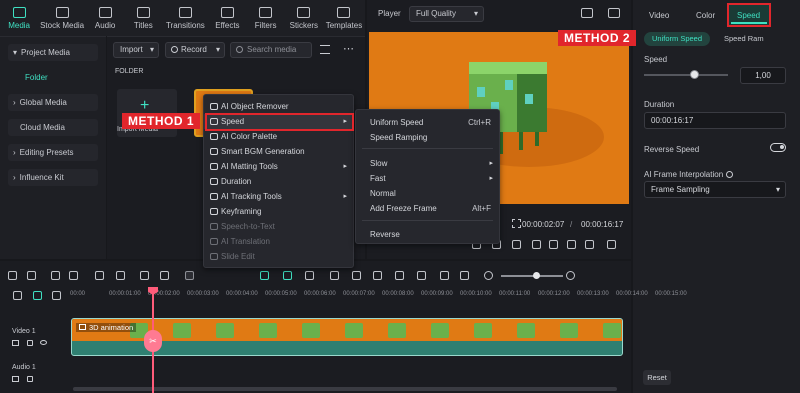  Describe the element at coordinates (689, 174) in the screenshot. I see `interp-label-row: AI Frame Interpolation` at that location.